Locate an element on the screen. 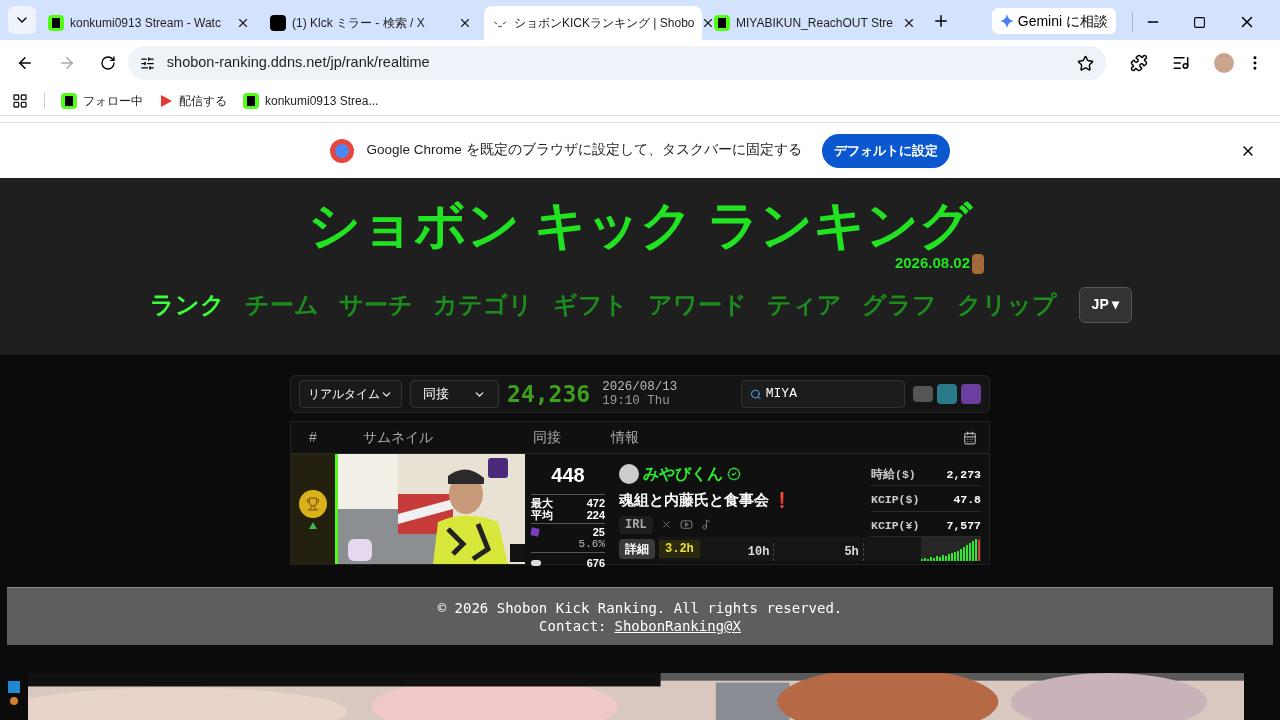 This screenshot has height=720, width=1280. stat-label: 最大 is located at coordinates (542, 503).